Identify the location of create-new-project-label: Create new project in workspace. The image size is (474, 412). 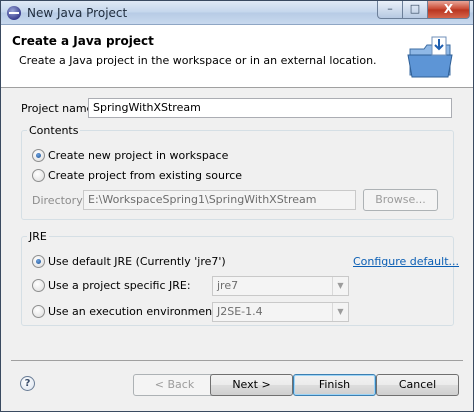
(138, 155).